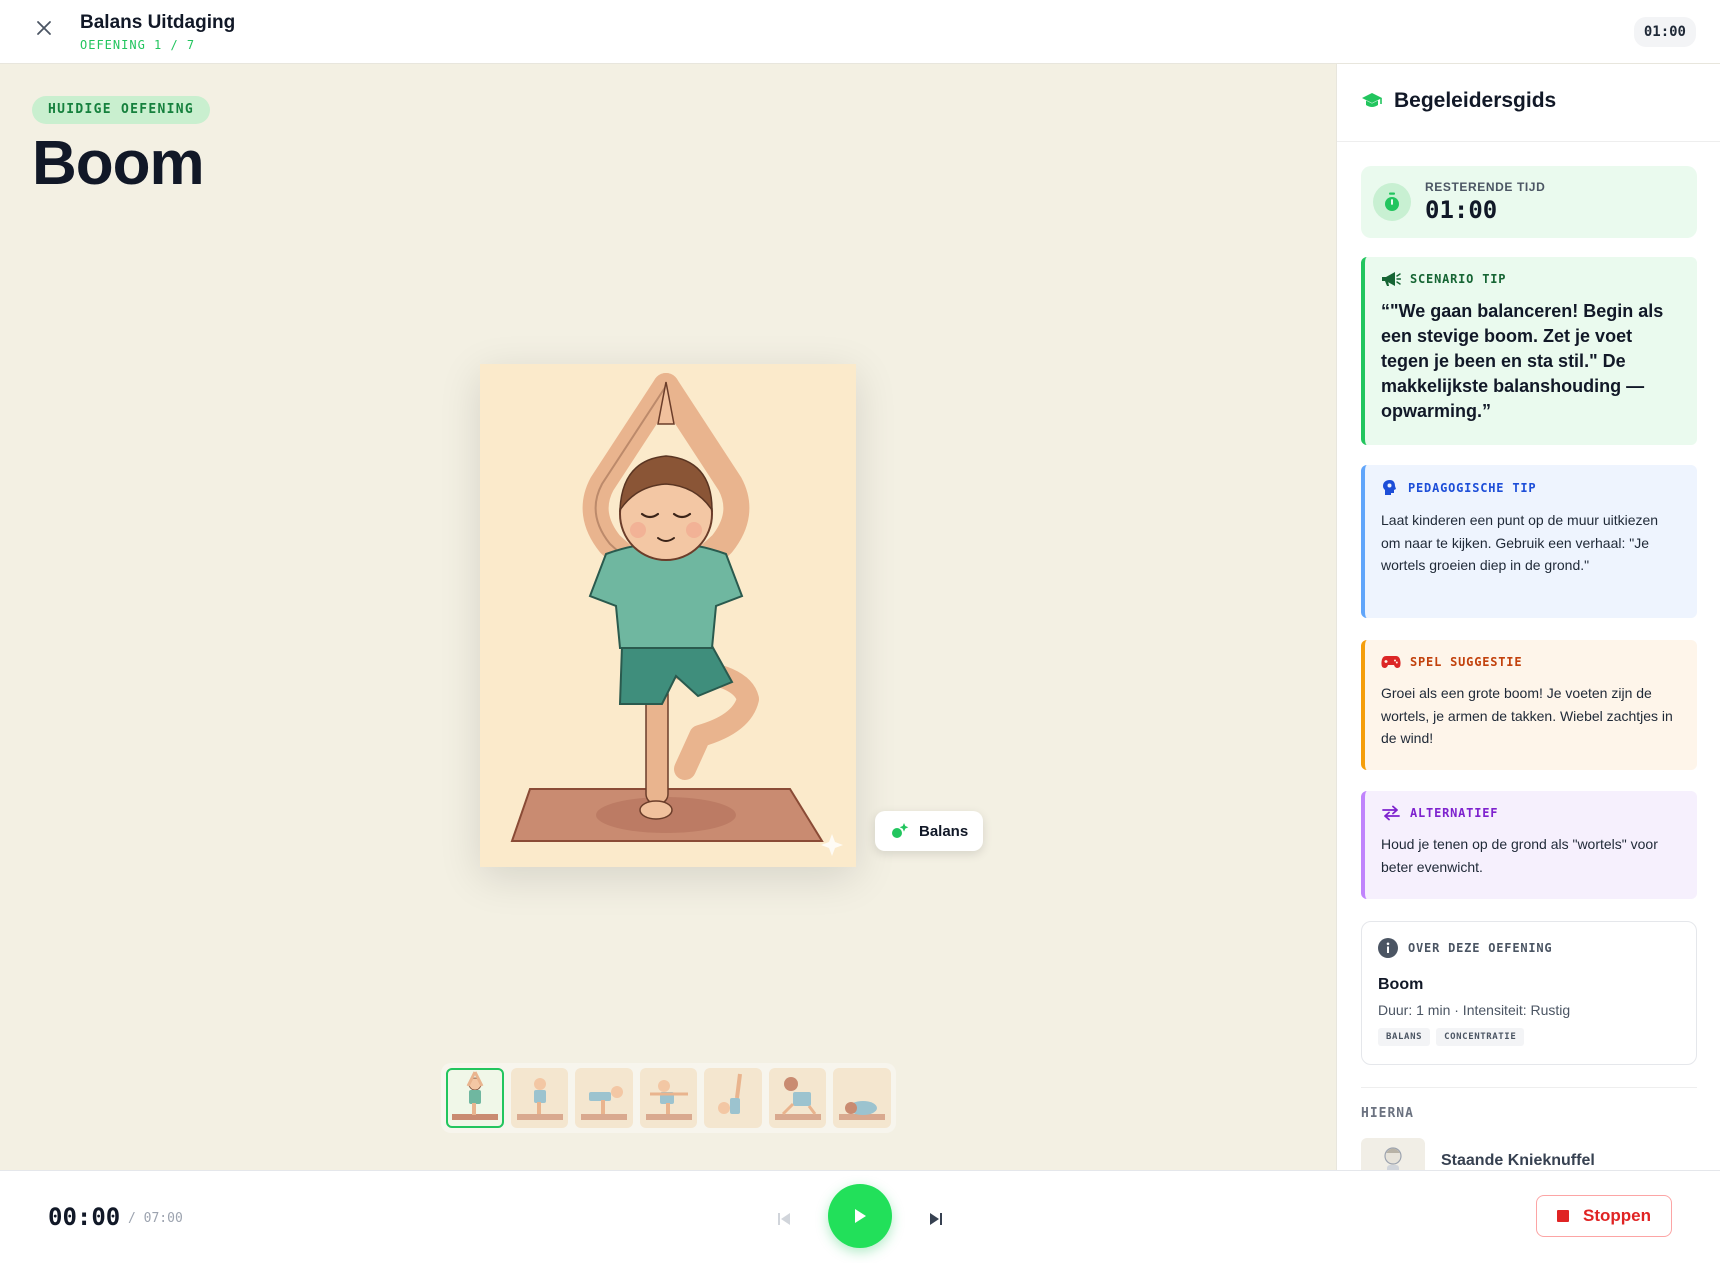 Image resolution: width=1720 pixels, height=1263 pixels. Describe the element at coordinates (1391, 813) in the screenshot. I see `swap-arrows-icon` at that location.